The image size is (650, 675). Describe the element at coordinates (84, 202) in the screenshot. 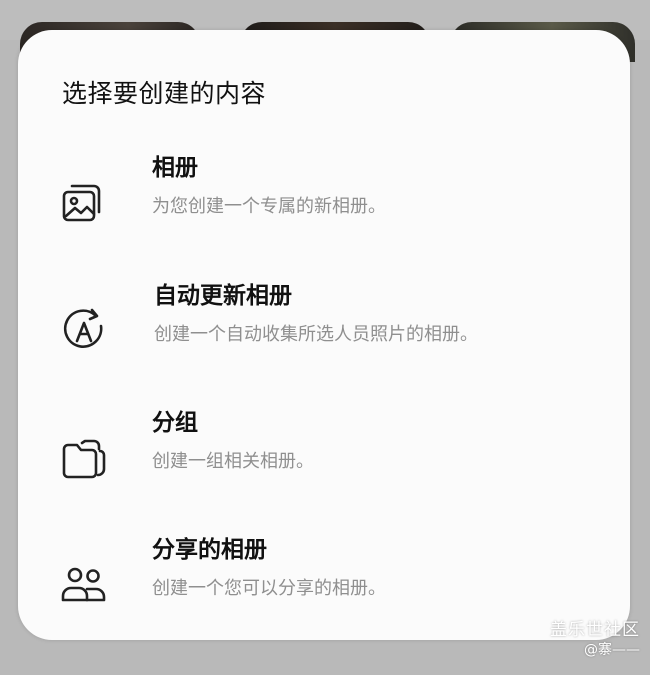

I see `album-icon` at that location.